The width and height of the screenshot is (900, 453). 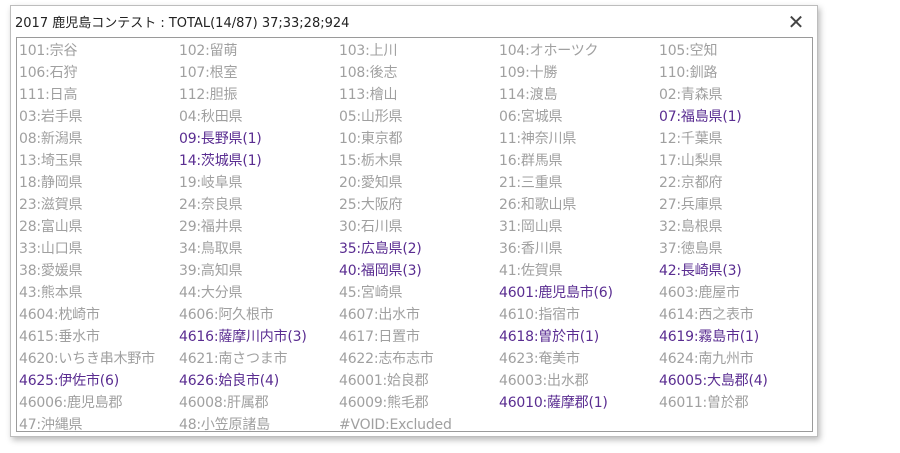 What do you see at coordinates (99, 337) in the screenshot?
I see `area-item: 4615:垂水市` at bounding box center [99, 337].